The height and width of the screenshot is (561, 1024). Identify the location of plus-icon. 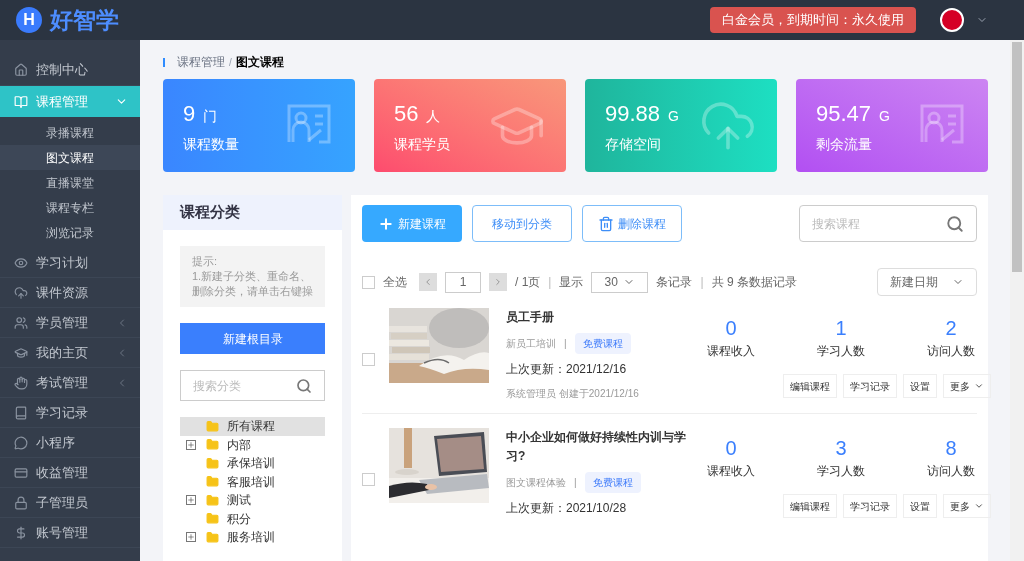
(386, 223).